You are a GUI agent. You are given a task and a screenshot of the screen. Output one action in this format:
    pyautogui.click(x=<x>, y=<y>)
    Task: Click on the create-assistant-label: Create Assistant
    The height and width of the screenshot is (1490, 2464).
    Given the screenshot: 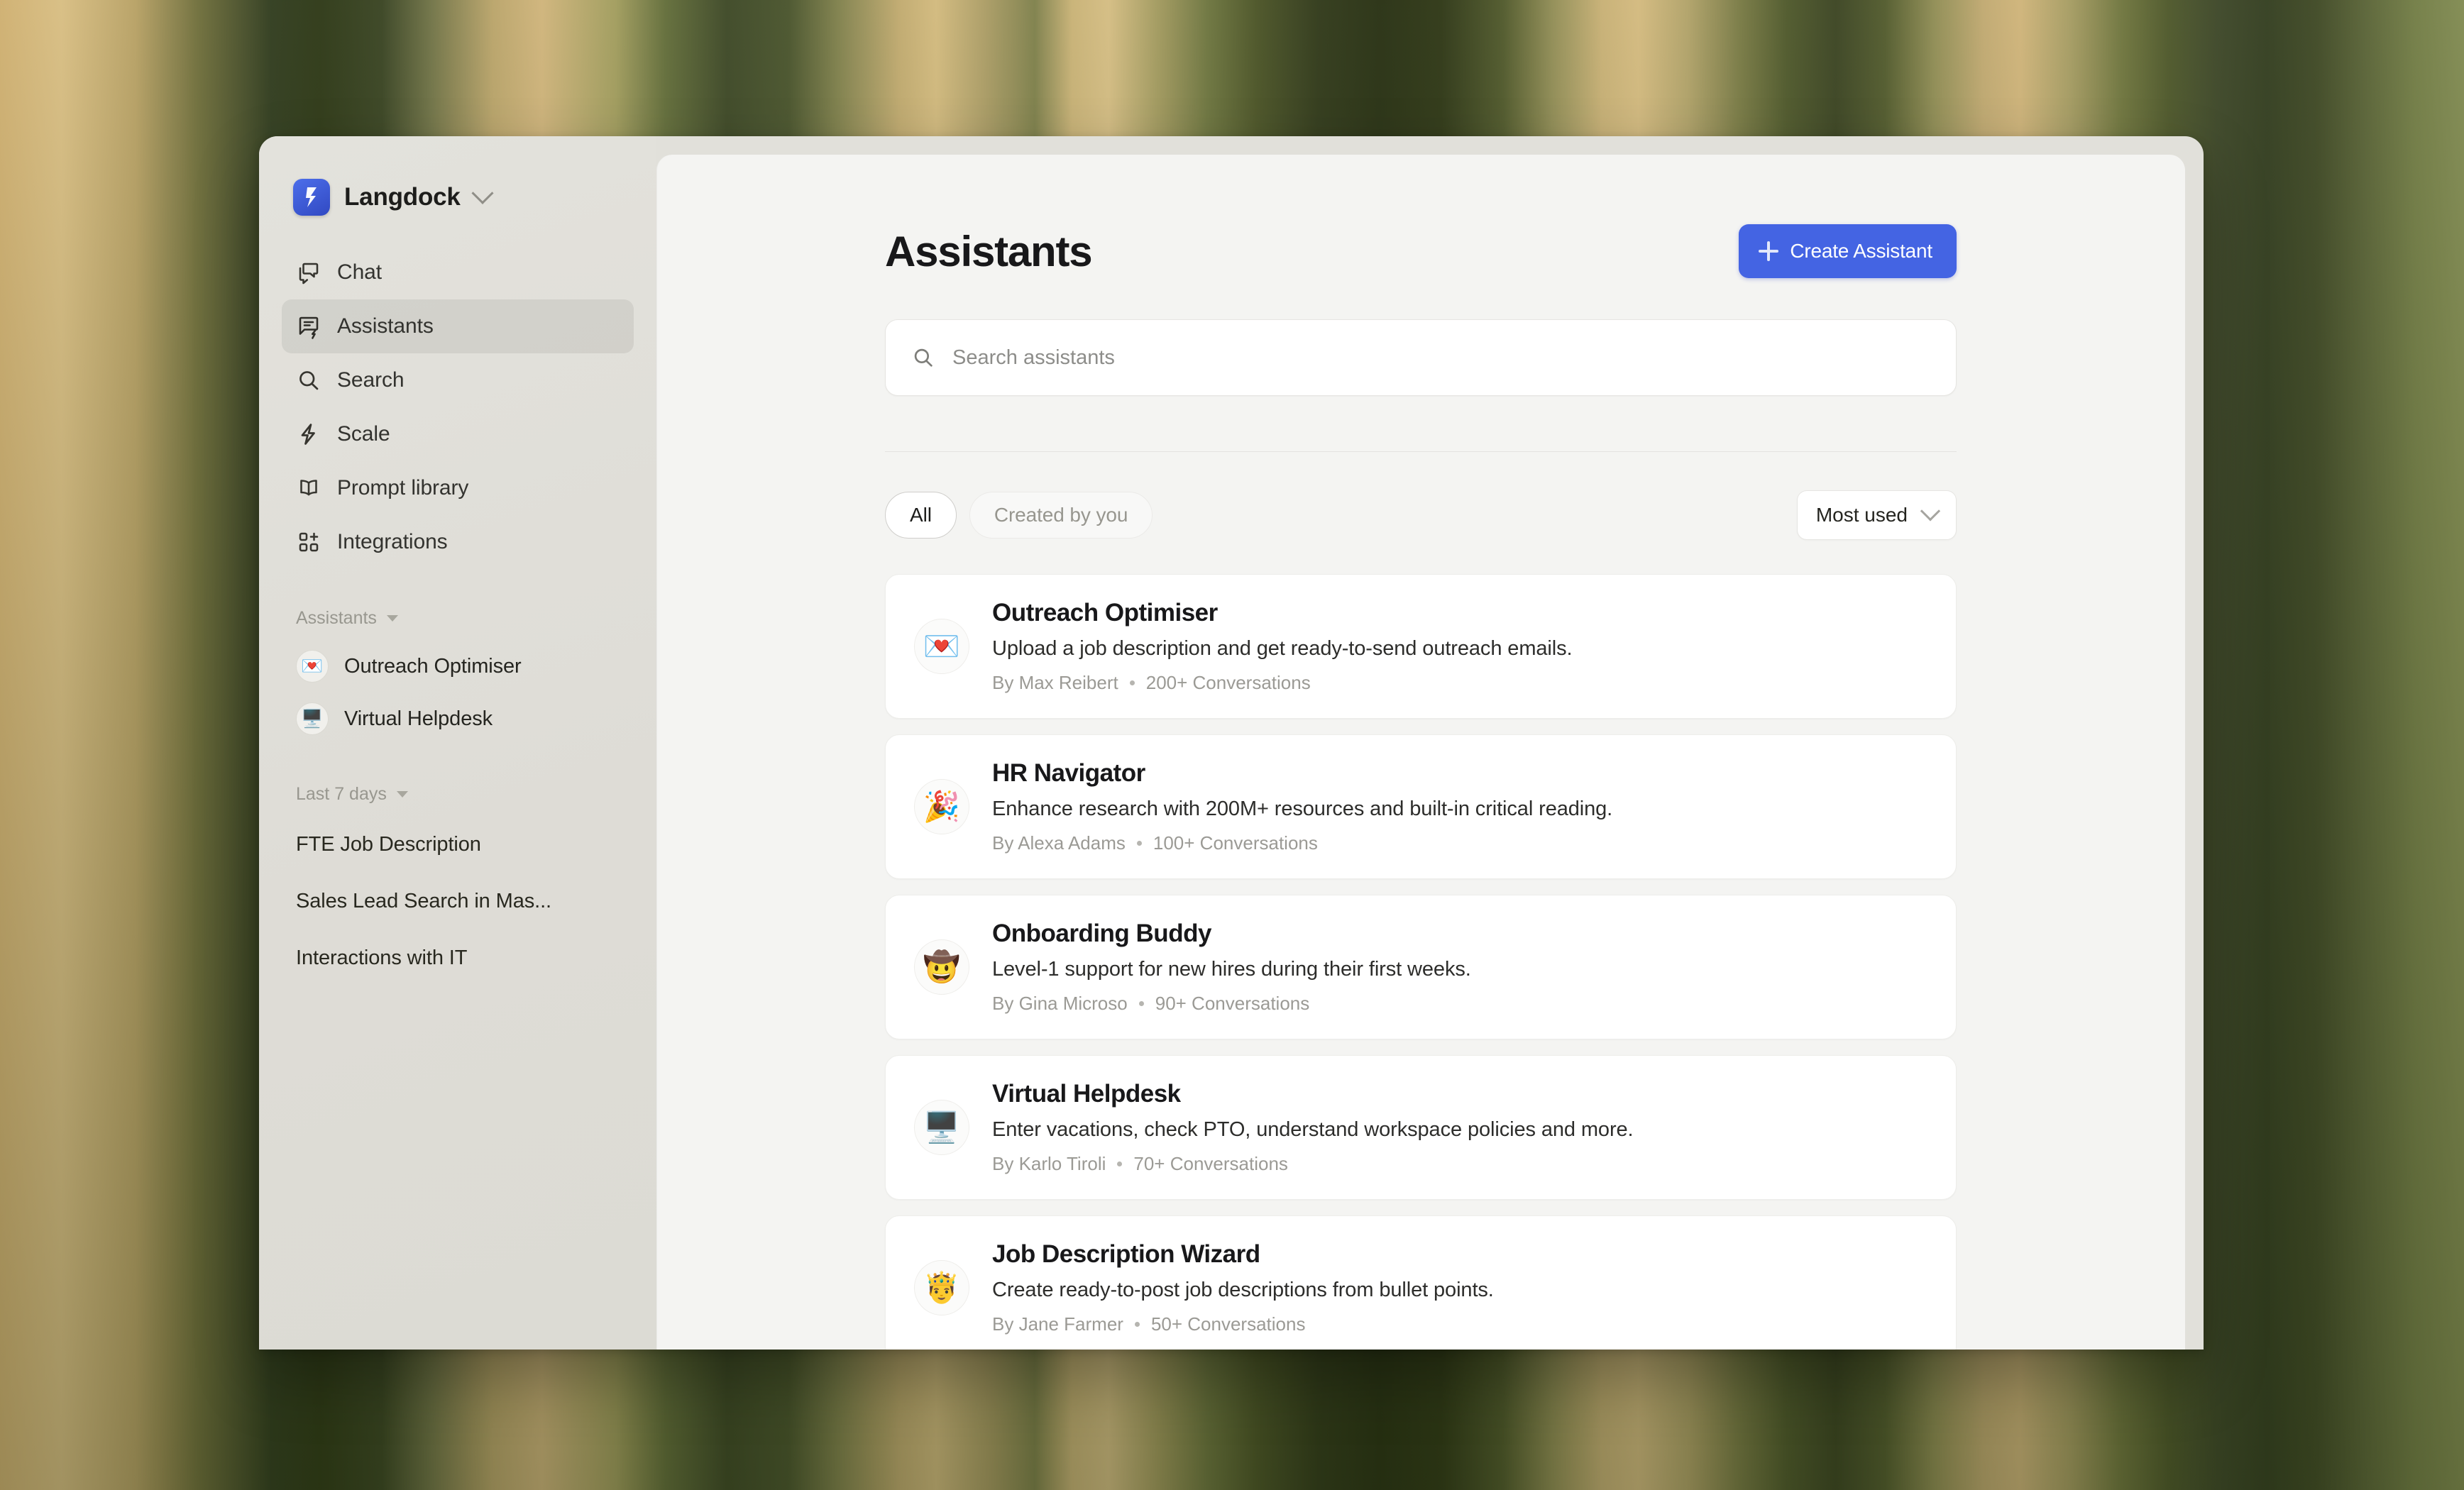 What is the action you would take?
    pyautogui.click(x=1861, y=251)
    